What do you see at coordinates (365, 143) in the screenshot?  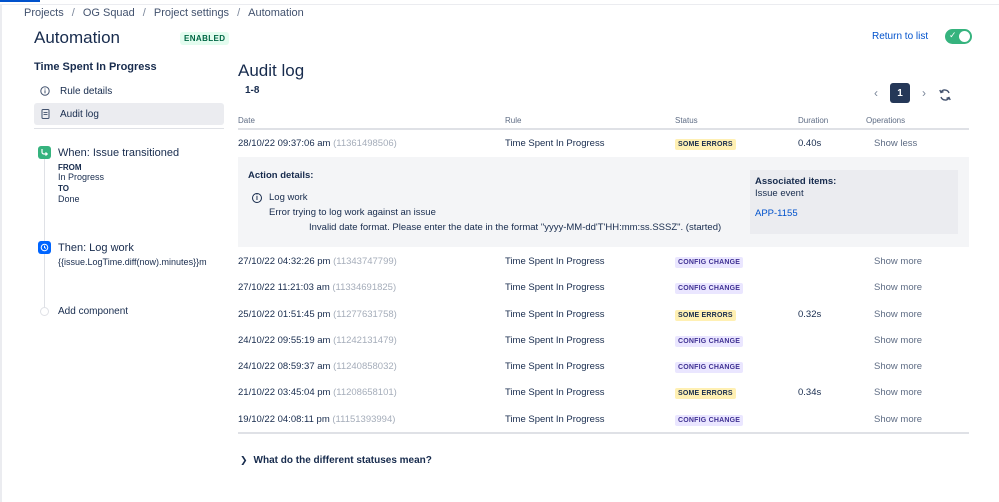 I see `execution-id: (11361498506)` at bounding box center [365, 143].